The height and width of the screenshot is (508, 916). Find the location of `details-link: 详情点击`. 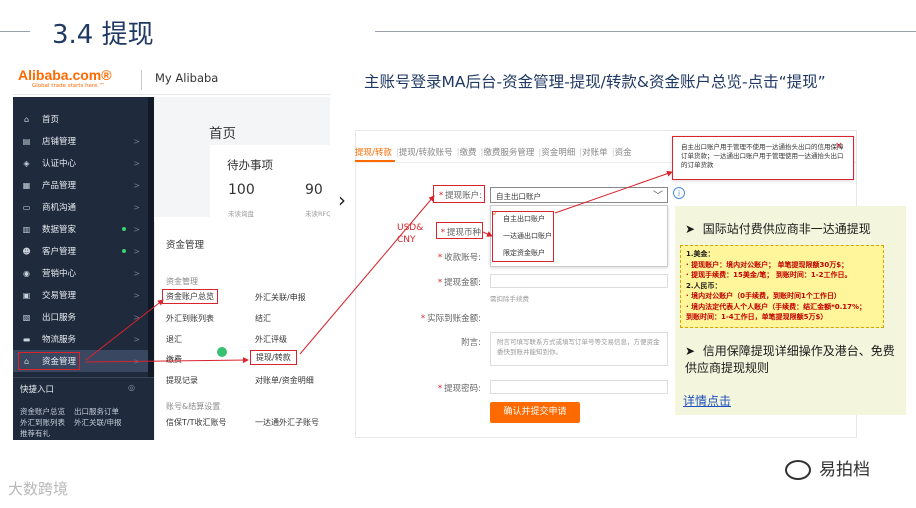

details-link: 详情点击 is located at coordinates (707, 400).